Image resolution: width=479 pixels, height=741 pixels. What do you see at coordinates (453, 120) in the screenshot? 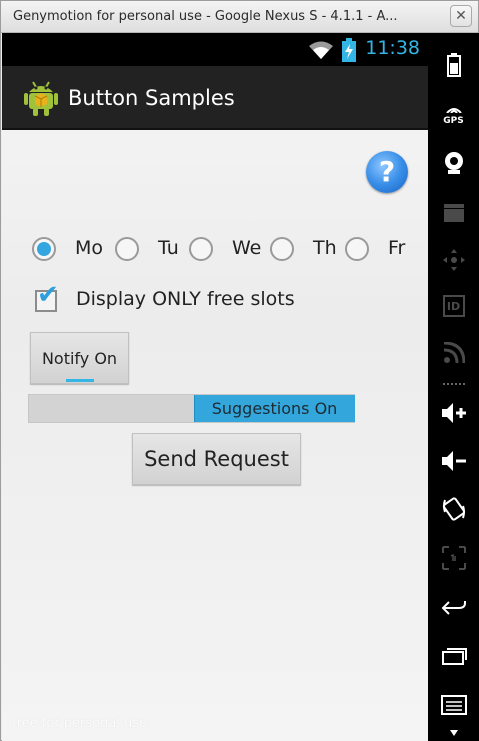
I see `gps-text: GPS` at bounding box center [453, 120].